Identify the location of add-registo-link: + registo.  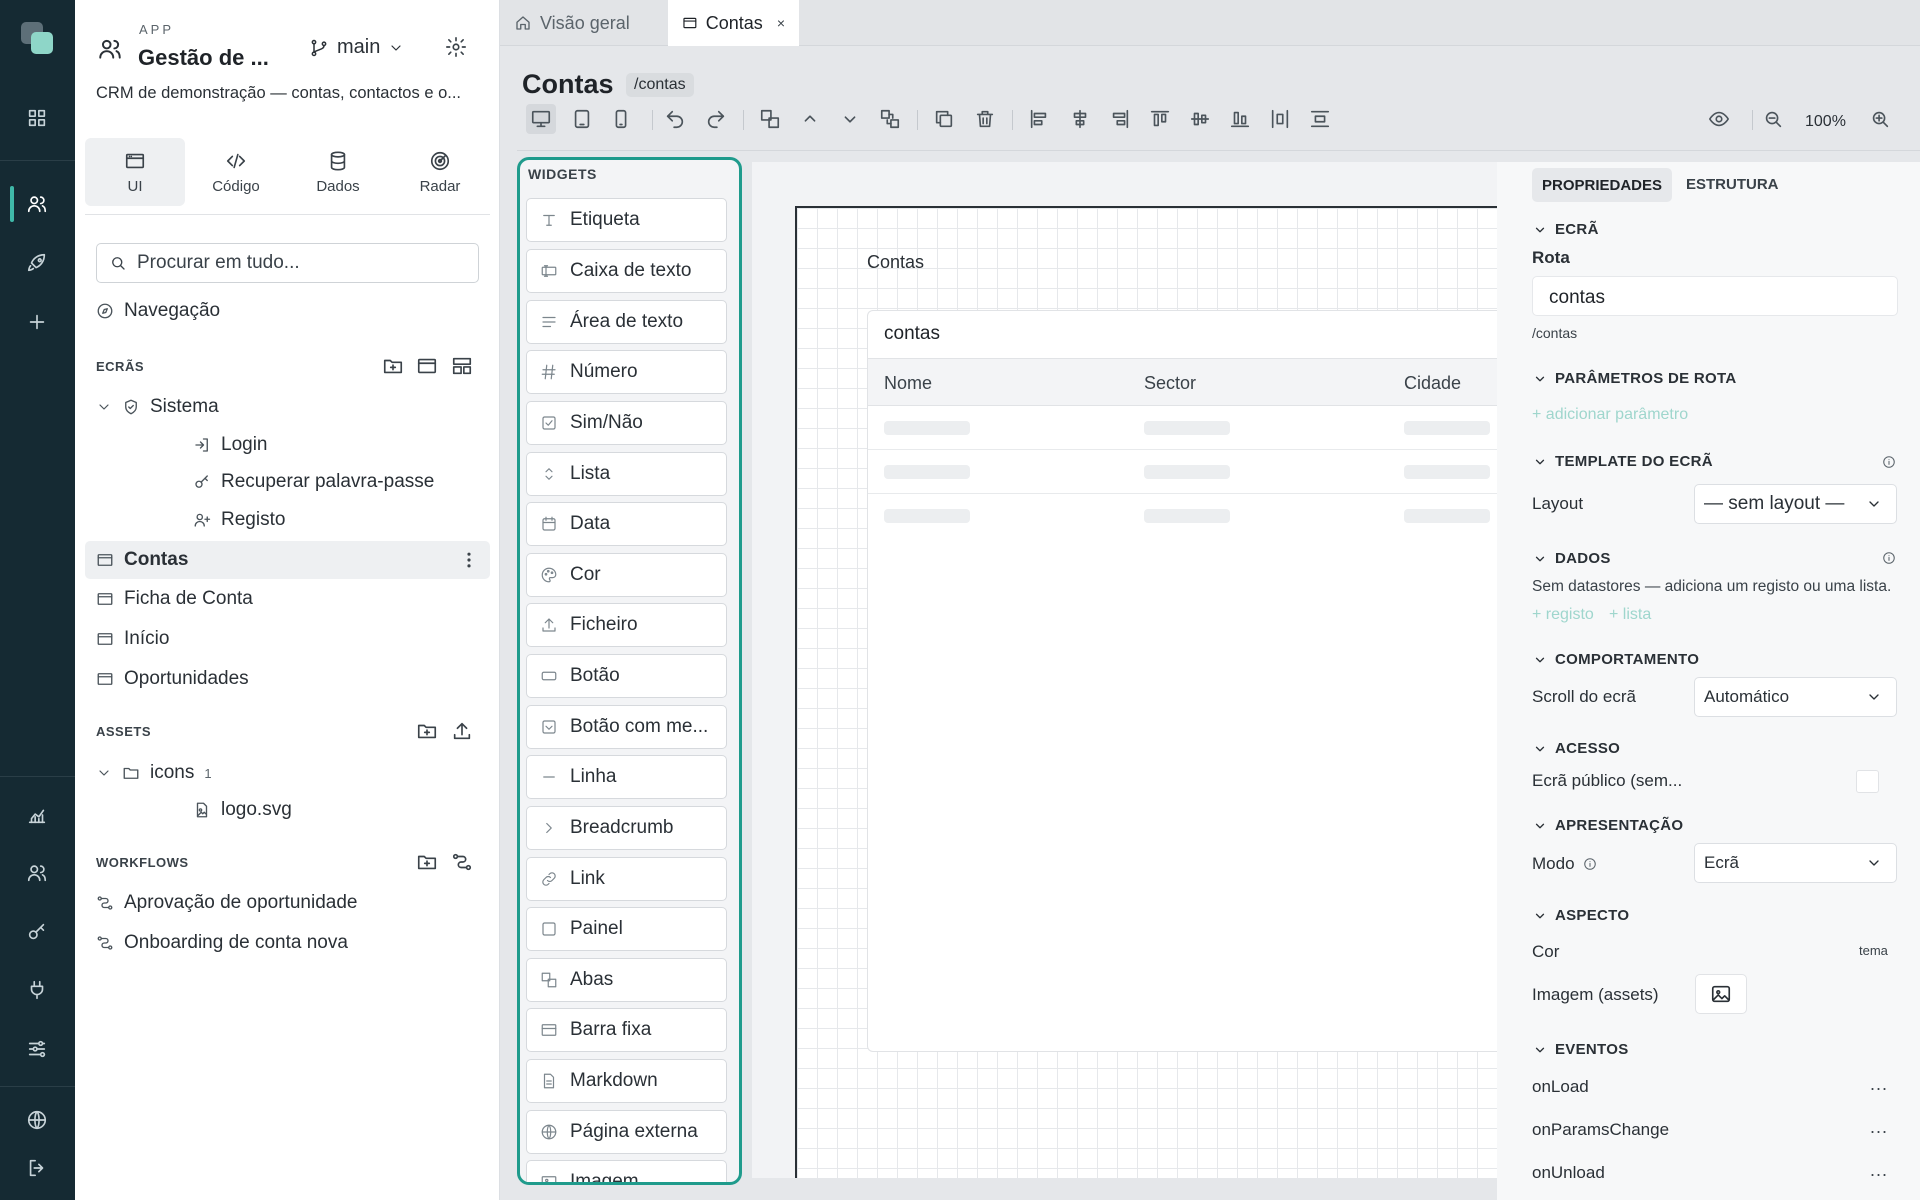
(1563, 615).